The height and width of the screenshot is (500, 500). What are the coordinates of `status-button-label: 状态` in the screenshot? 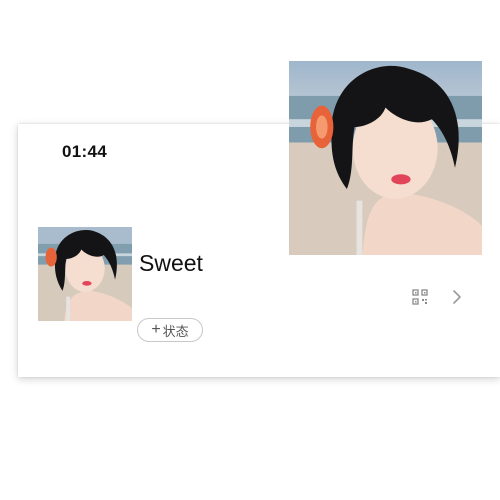 It's located at (175, 331).